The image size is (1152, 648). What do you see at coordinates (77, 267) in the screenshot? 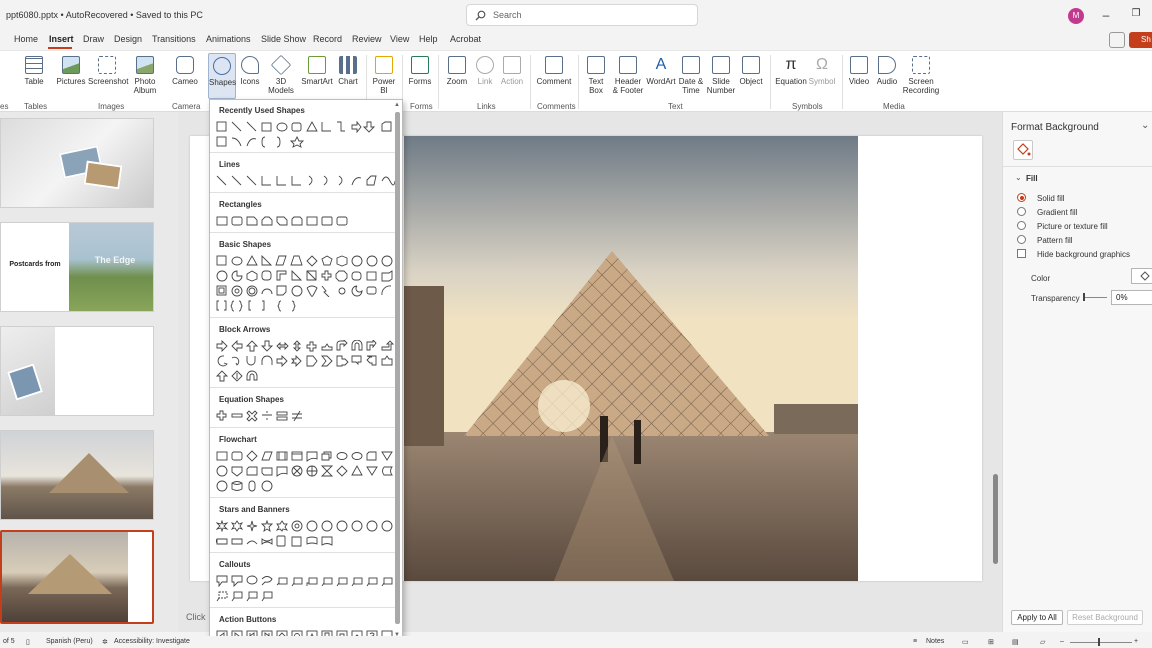
I see `slide-thumbnail-2: Postcards from The Edge` at bounding box center [77, 267].